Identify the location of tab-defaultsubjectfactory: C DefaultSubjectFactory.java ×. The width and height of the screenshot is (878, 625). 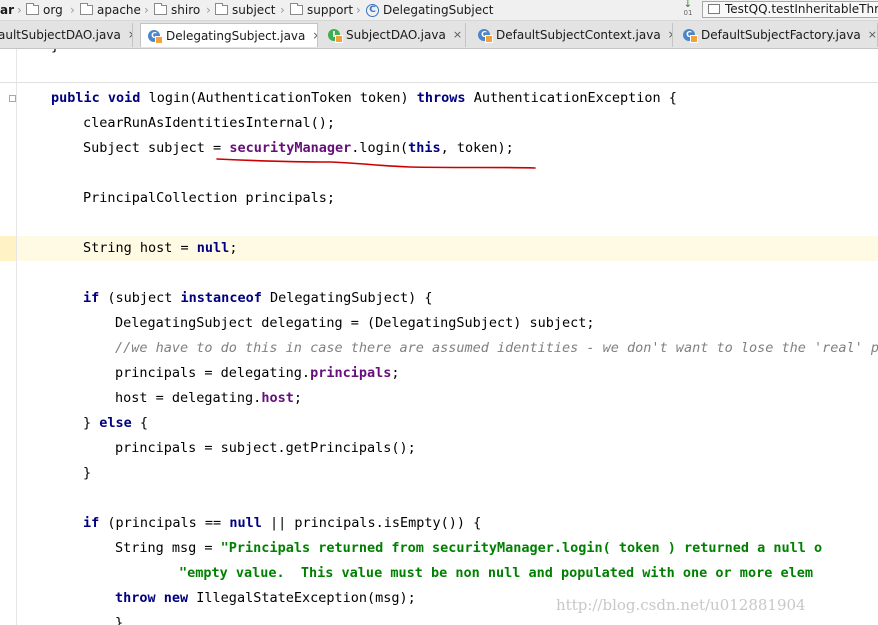
(775, 35).